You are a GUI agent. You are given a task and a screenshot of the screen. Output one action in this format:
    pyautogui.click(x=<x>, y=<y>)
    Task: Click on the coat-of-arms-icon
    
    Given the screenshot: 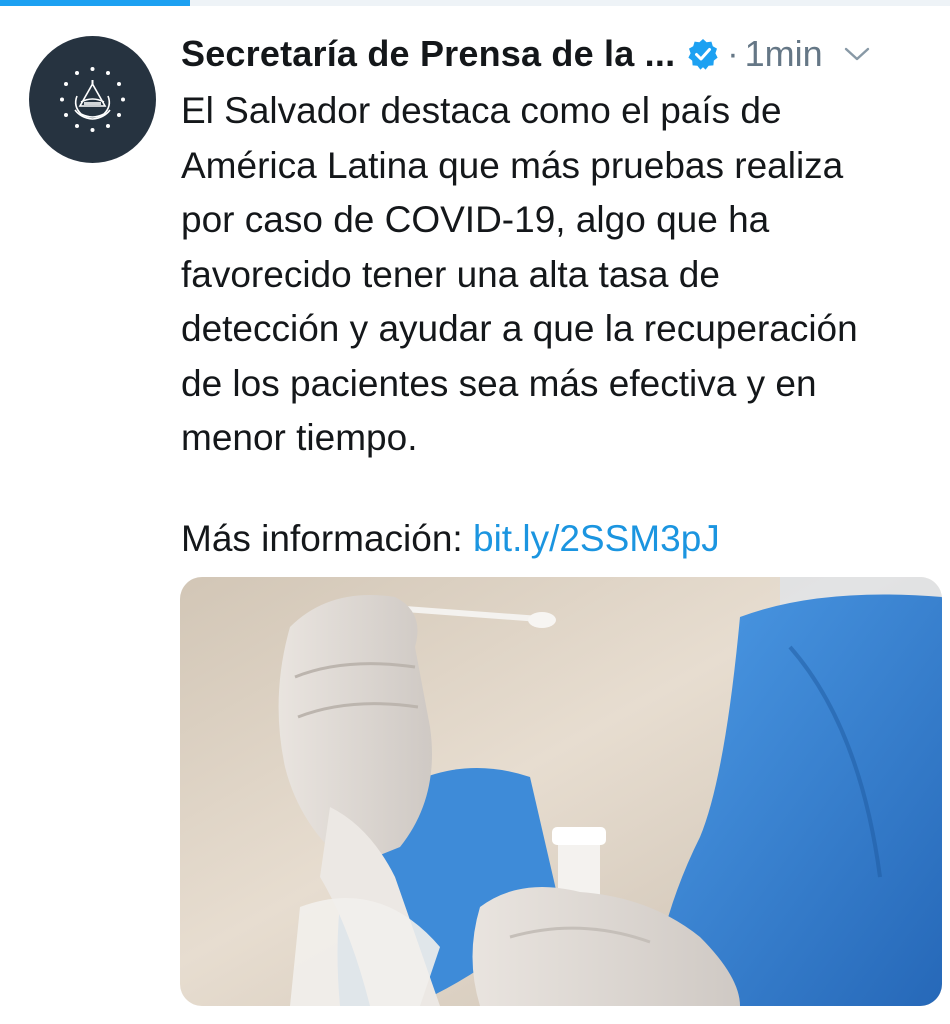 What is the action you would take?
    pyautogui.click(x=92, y=99)
    